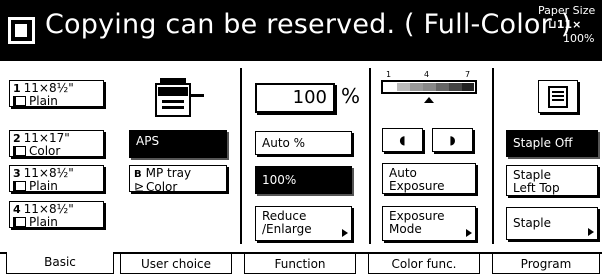 The height and width of the screenshot is (274, 602). I want to click on exposure-lighter-button: ◖, so click(402, 140).